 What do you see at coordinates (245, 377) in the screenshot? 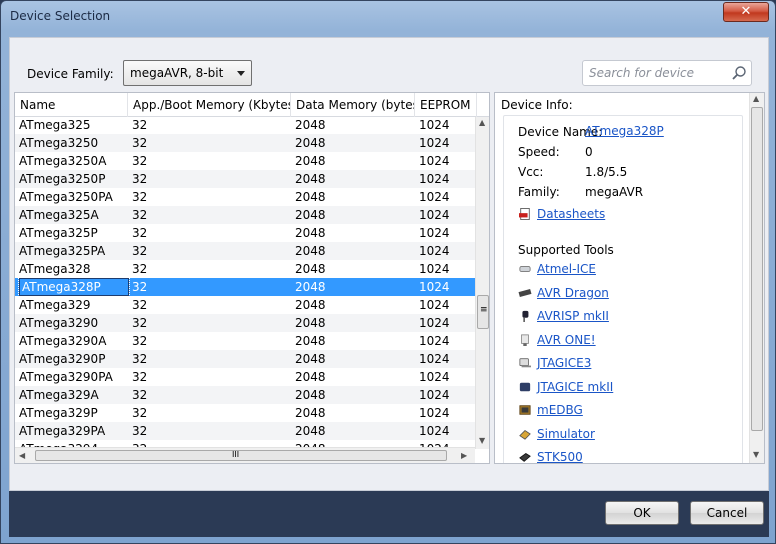
I see `table-row: ATmega3290PA 32 2048 1024` at bounding box center [245, 377].